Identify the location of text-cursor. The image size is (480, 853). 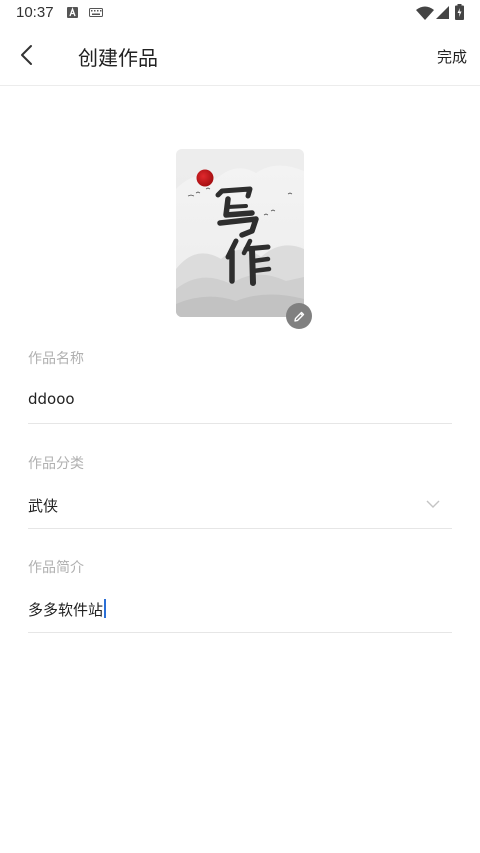
(105, 608).